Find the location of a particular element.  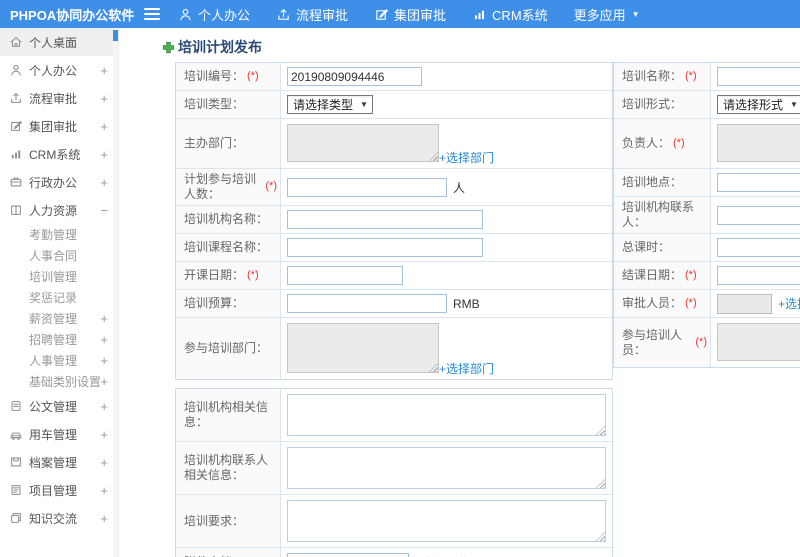

sidebar-item-training-mgmt: 培训管理 is located at coordinates (59, 276).